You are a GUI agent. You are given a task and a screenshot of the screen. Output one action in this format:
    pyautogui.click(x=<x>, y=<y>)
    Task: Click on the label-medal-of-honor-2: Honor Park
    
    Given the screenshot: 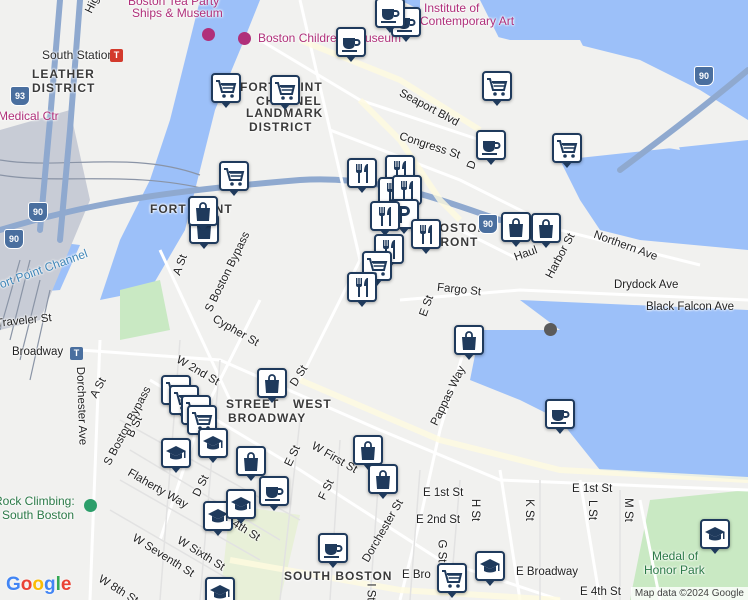 What is the action you would take?
    pyautogui.click(x=674, y=570)
    